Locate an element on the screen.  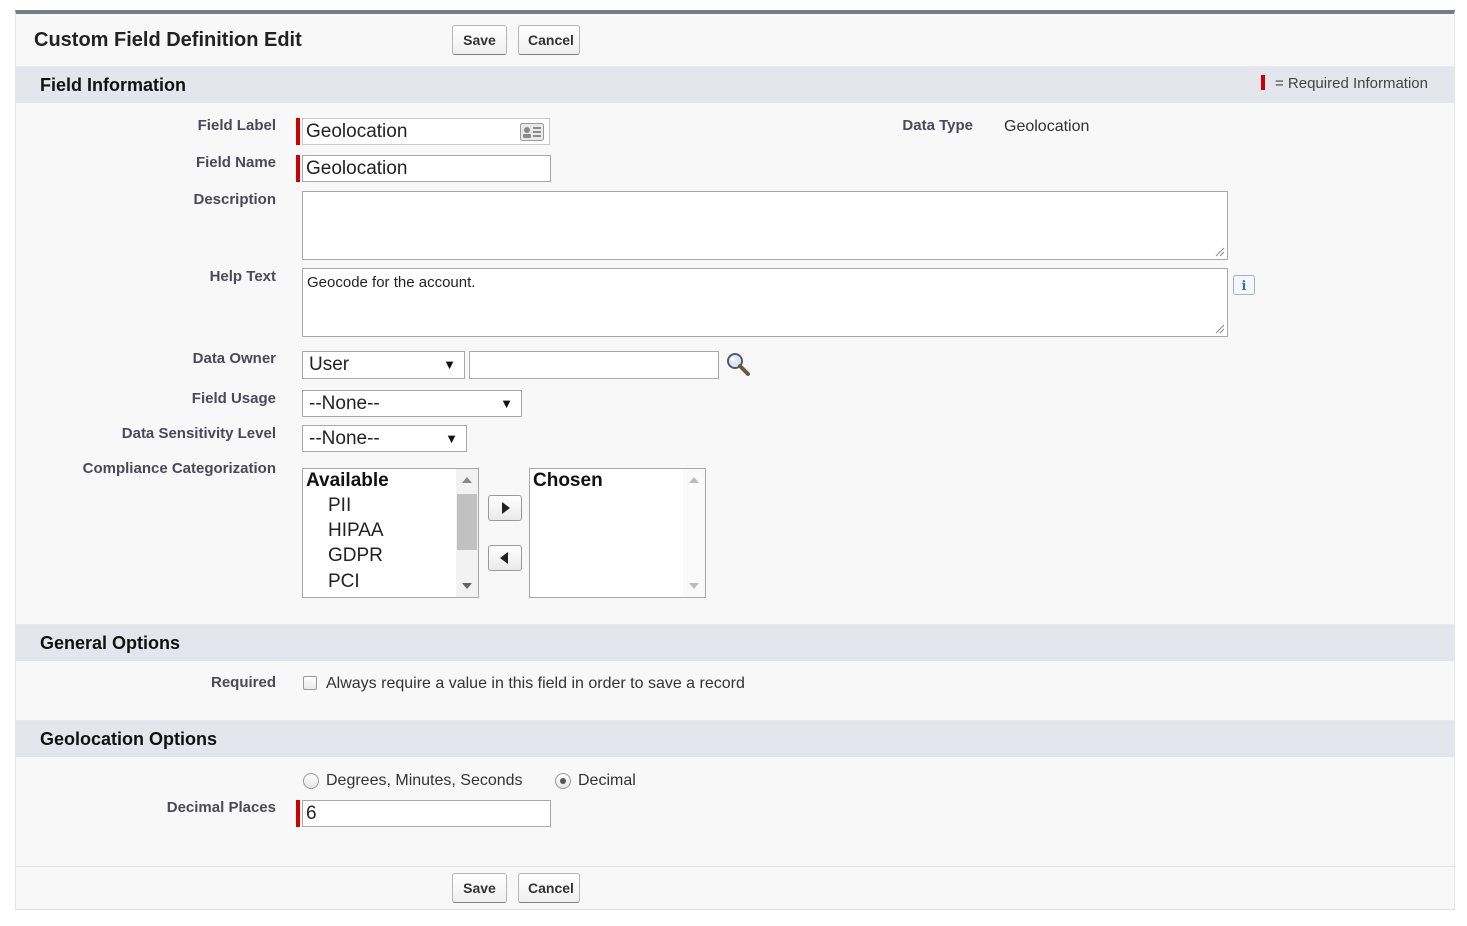
available-listbox: Available PII HIPAA GDPR PCI is located at coordinates (390, 533).